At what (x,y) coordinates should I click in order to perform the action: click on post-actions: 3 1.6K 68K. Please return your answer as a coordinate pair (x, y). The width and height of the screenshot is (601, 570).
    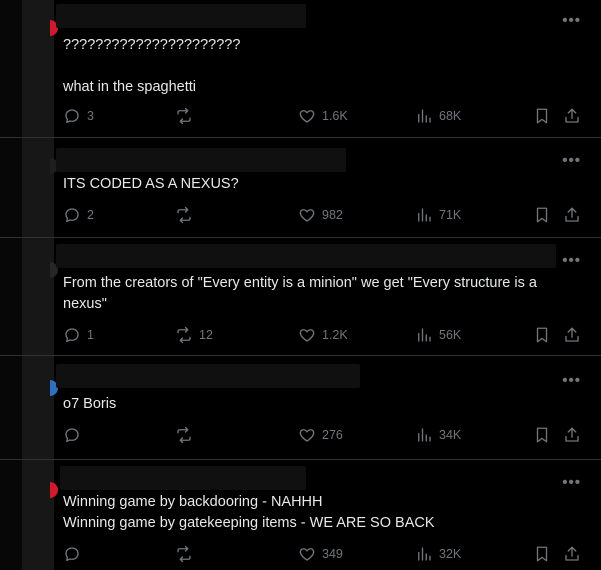
    Looking at the image, I should click on (324, 117).